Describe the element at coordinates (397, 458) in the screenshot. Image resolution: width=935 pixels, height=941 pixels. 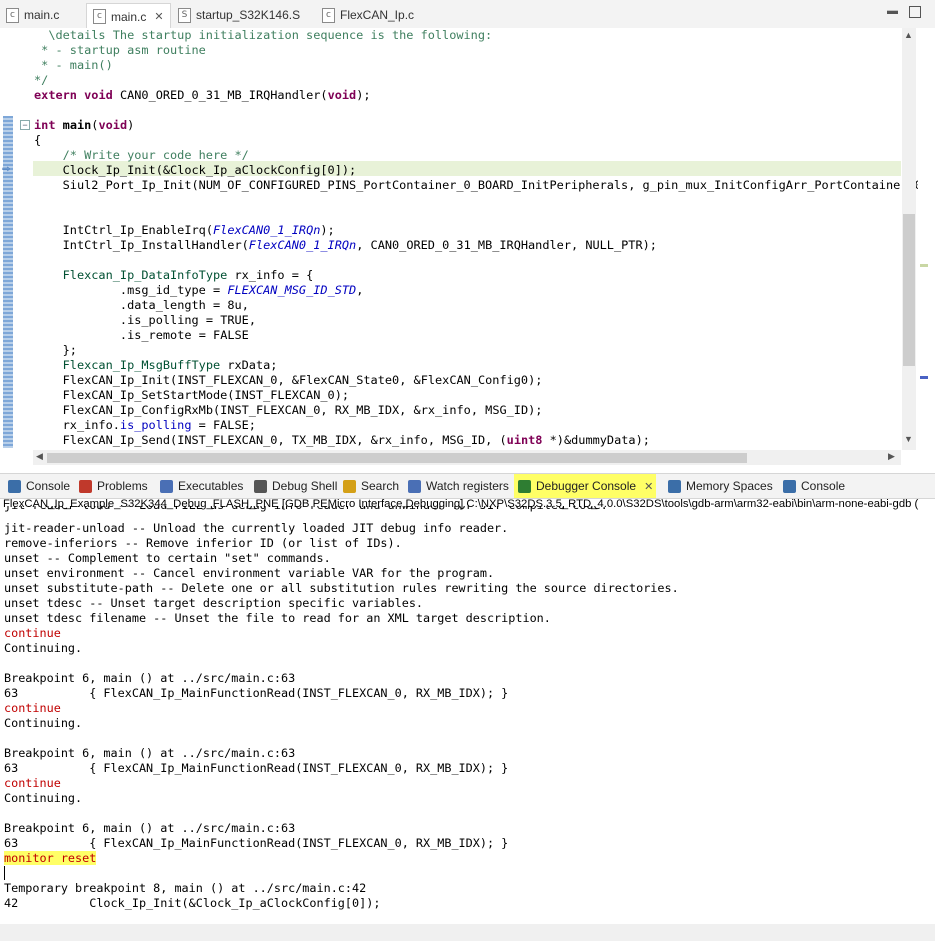
I see `horizontal-scroll-thumb` at that location.